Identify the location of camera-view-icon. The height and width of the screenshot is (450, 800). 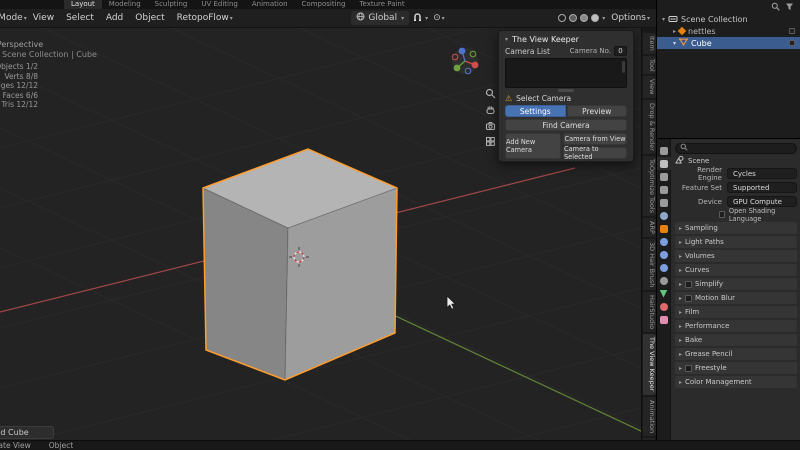
(490, 125).